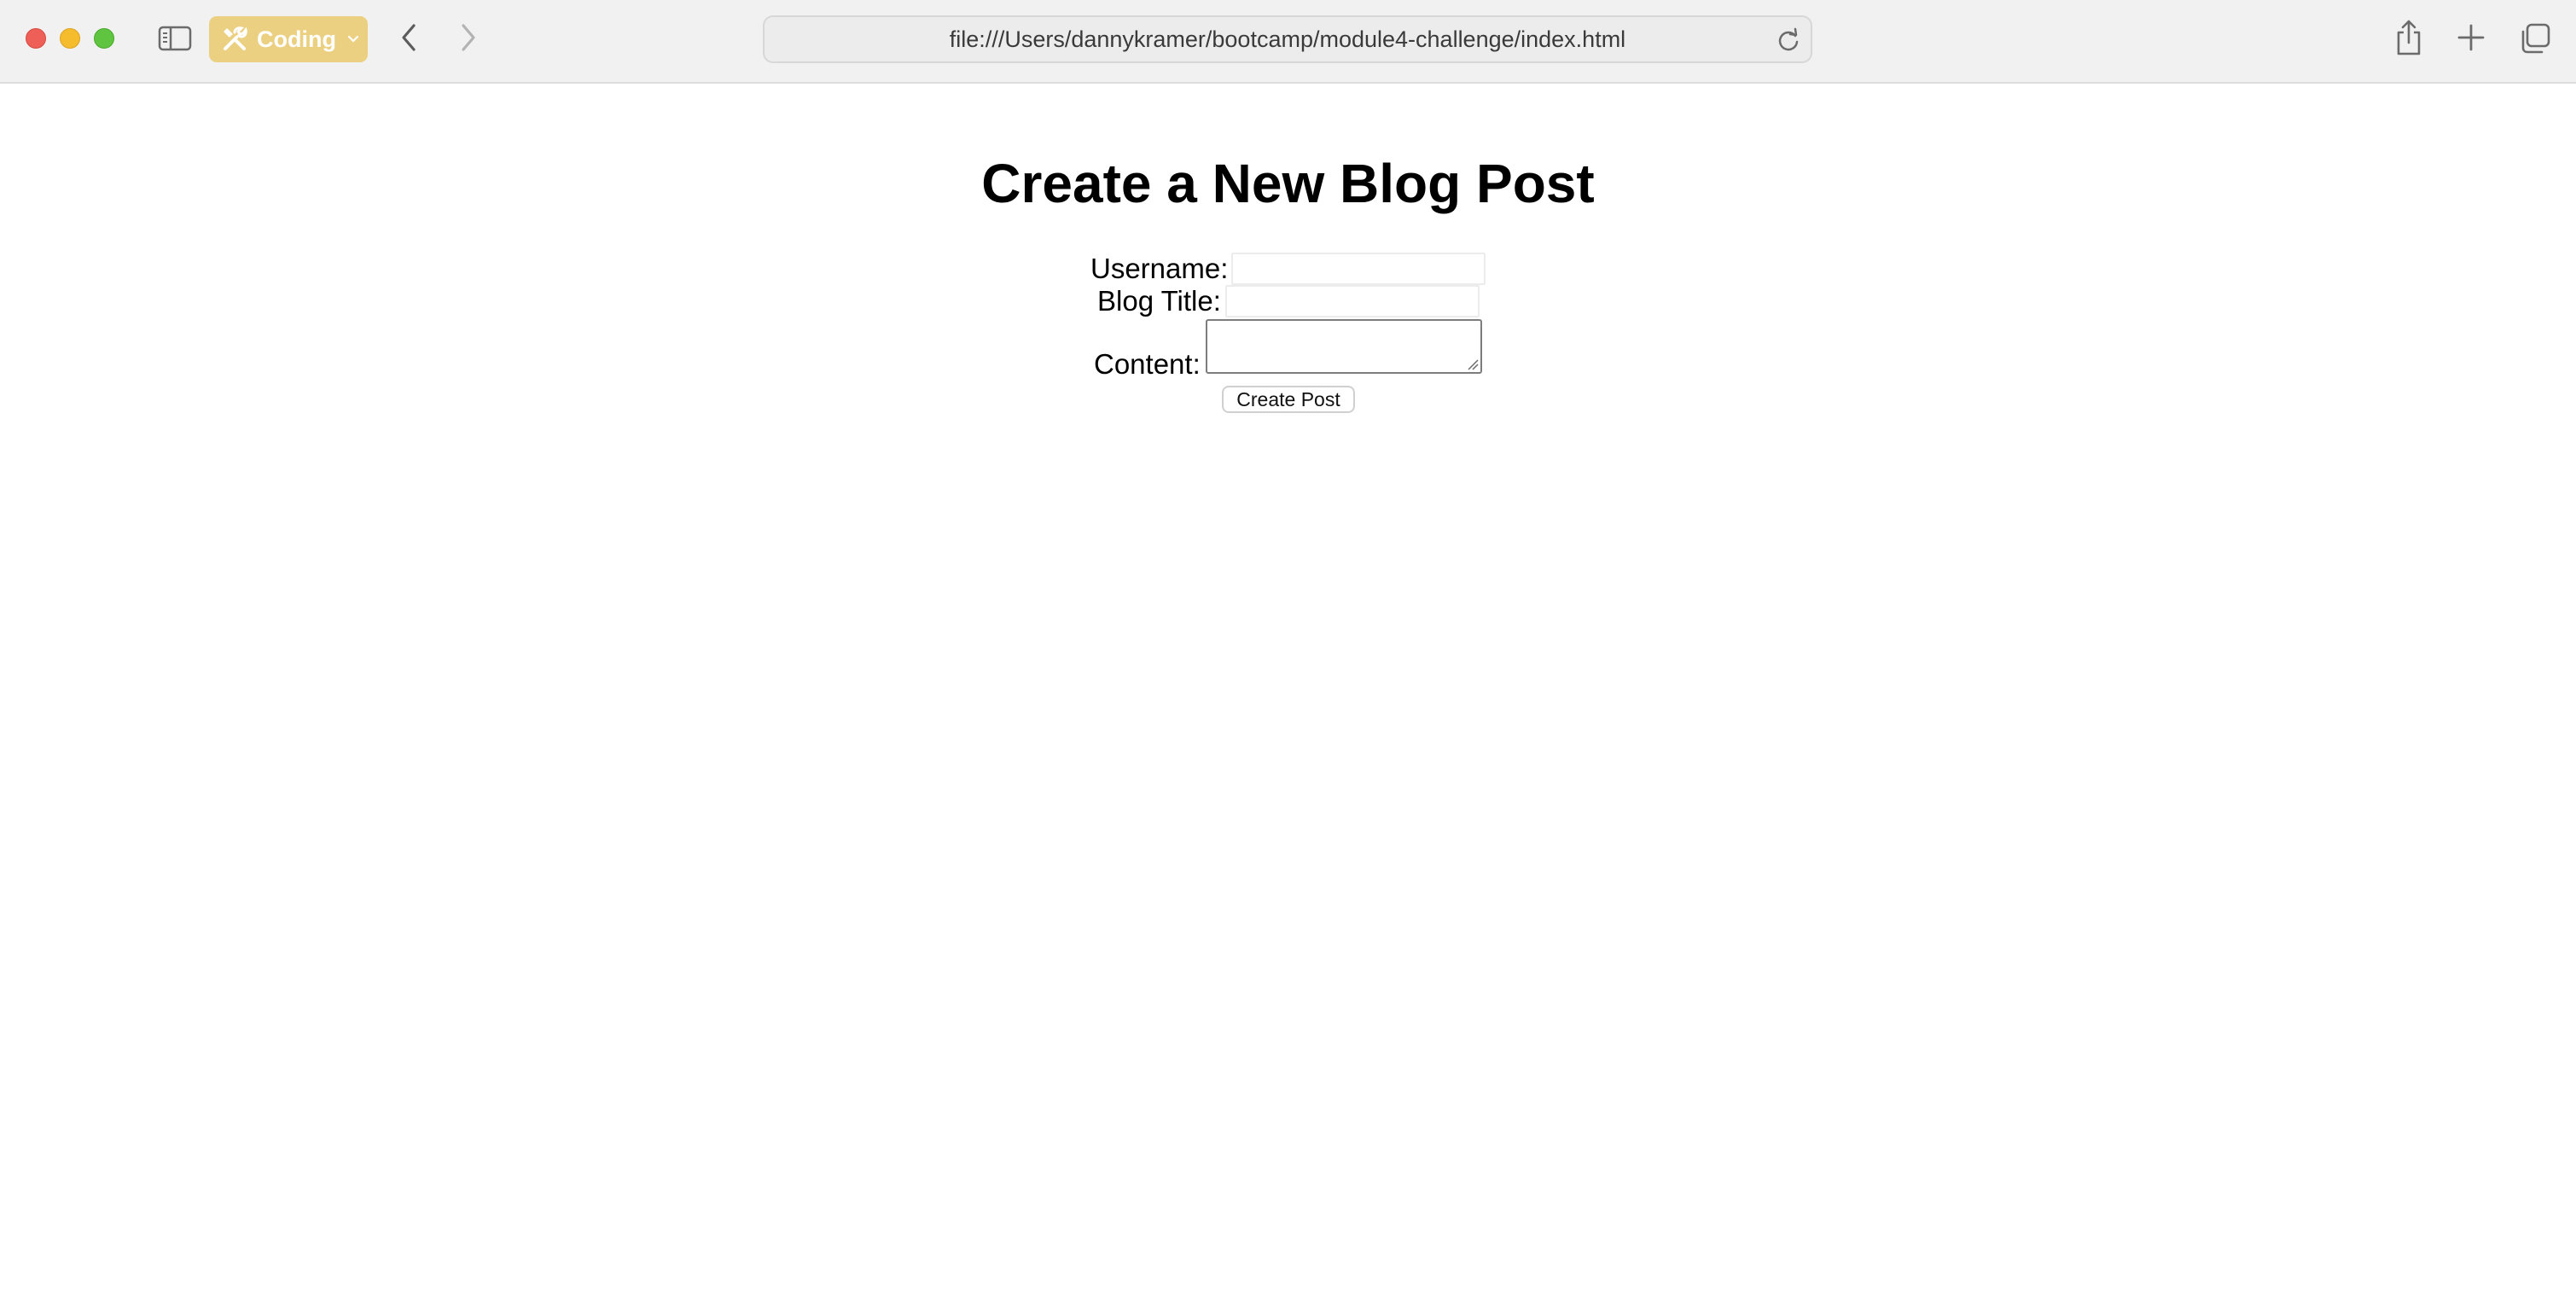  I want to click on chevron-down-icon, so click(353, 39).